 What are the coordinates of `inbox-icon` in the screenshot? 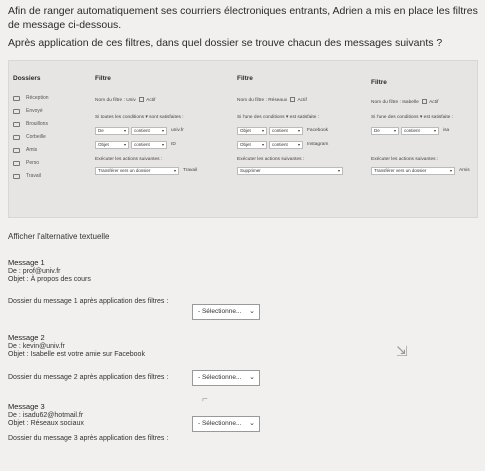 It's located at (16, 98).